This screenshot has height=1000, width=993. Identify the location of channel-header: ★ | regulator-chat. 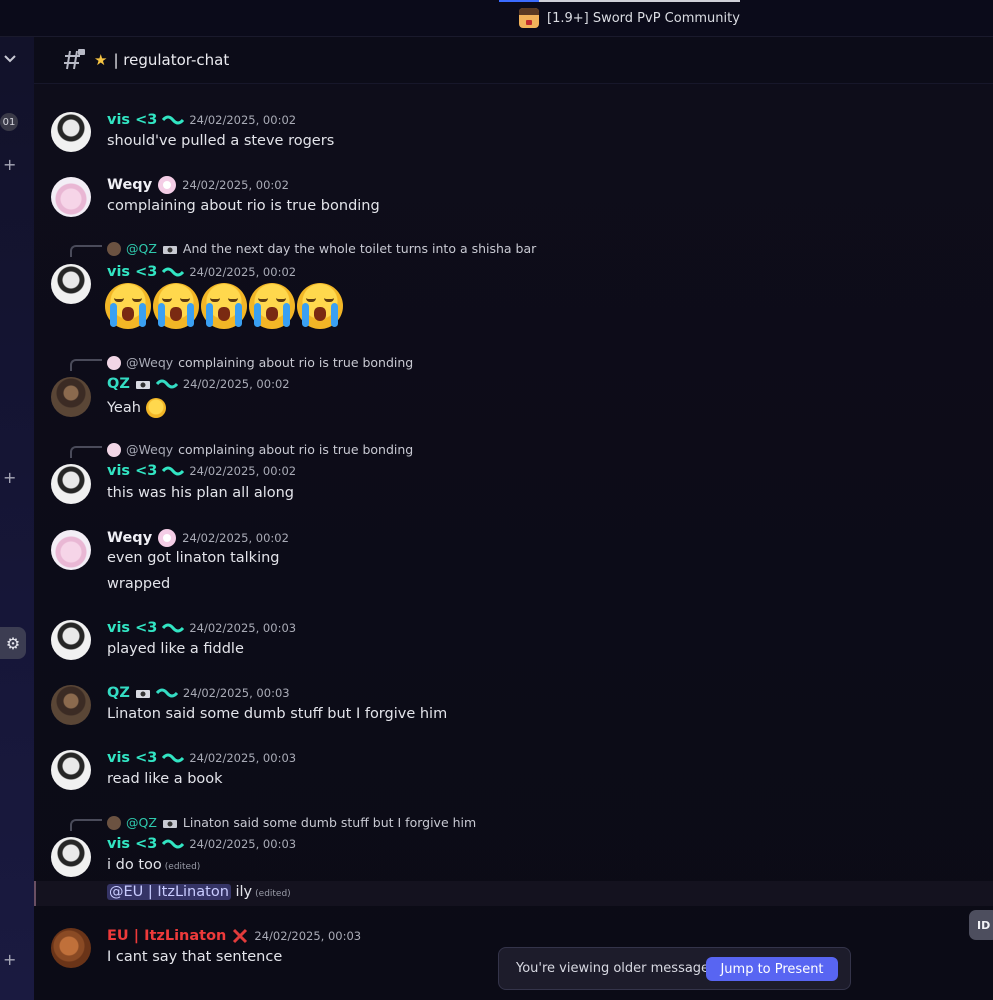
(513, 60).